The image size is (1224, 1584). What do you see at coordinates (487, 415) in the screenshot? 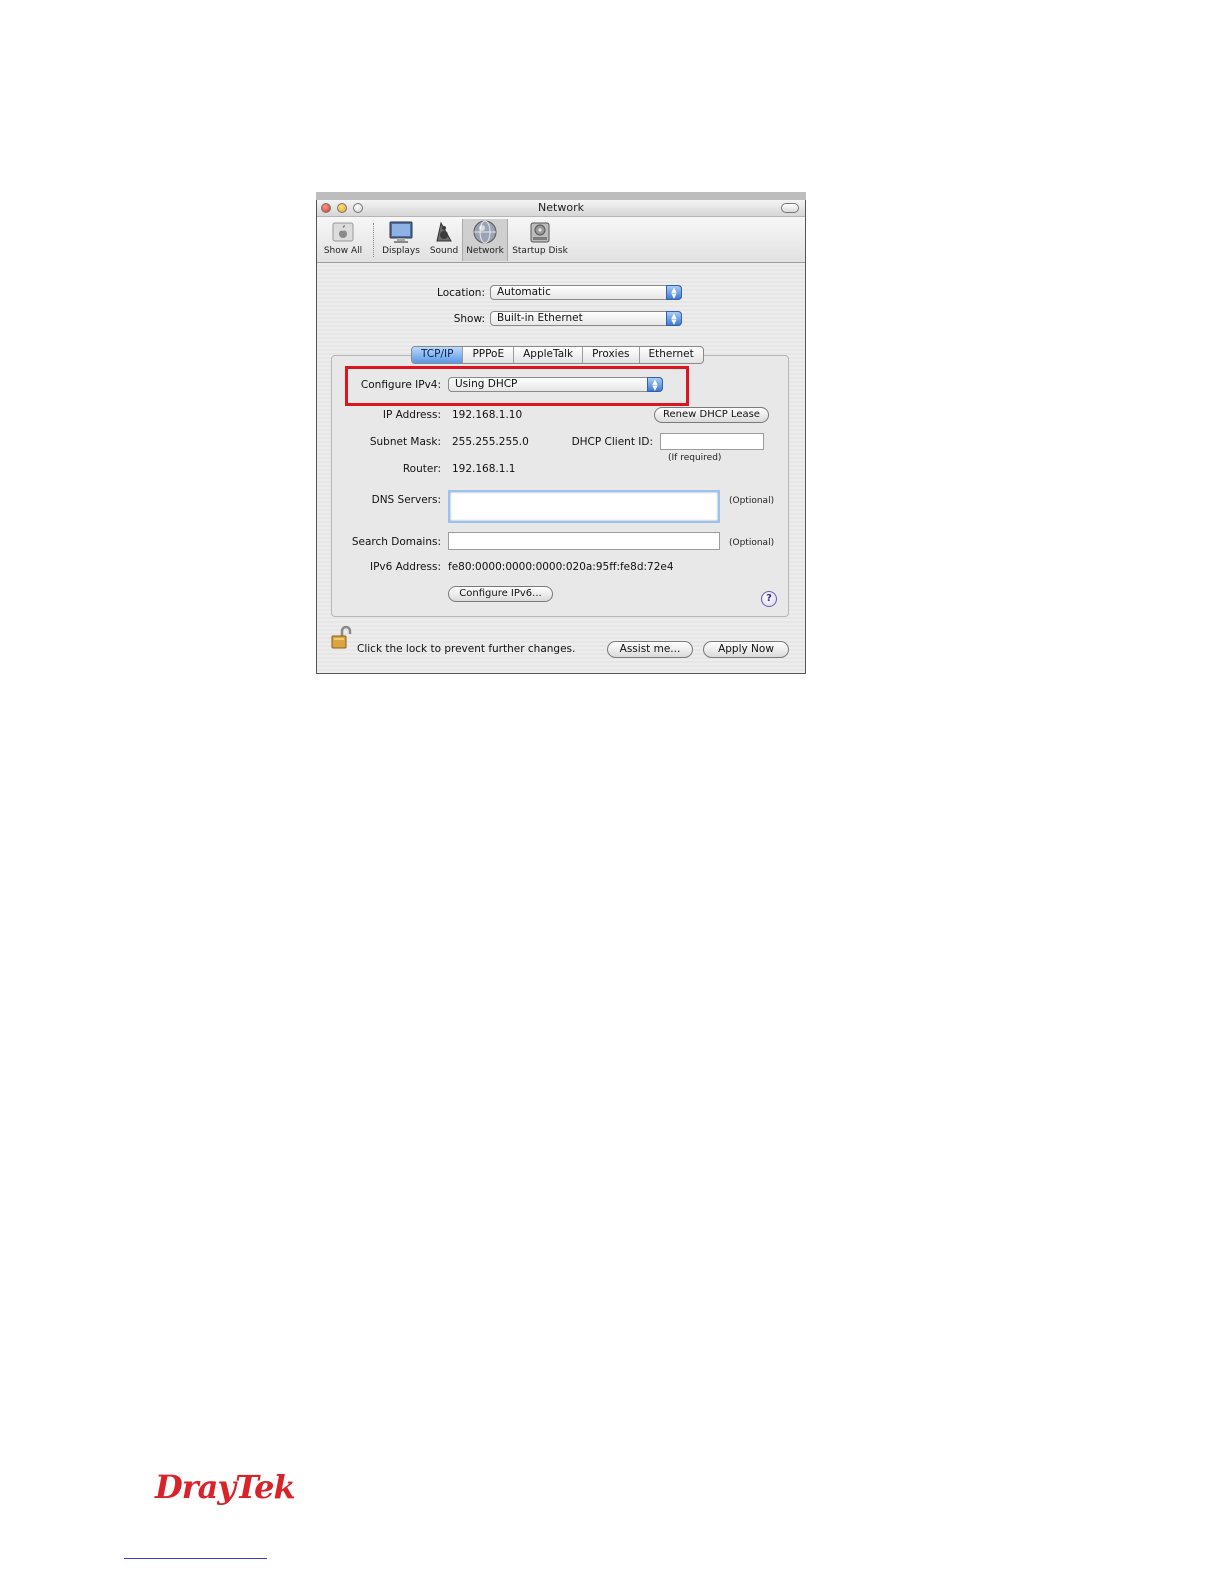
I see `ip-address-value: 192.168.1.10` at bounding box center [487, 415].